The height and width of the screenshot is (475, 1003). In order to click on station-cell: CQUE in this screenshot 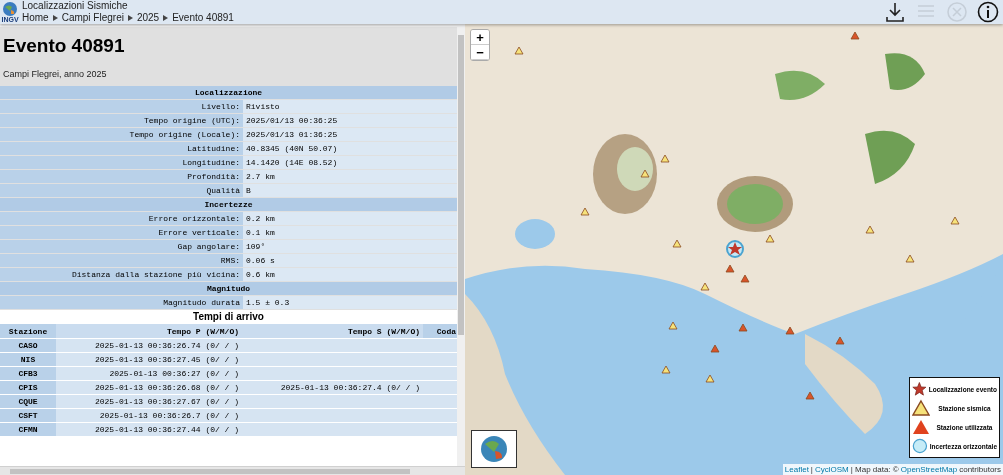, I will do `click(28, 401)`.